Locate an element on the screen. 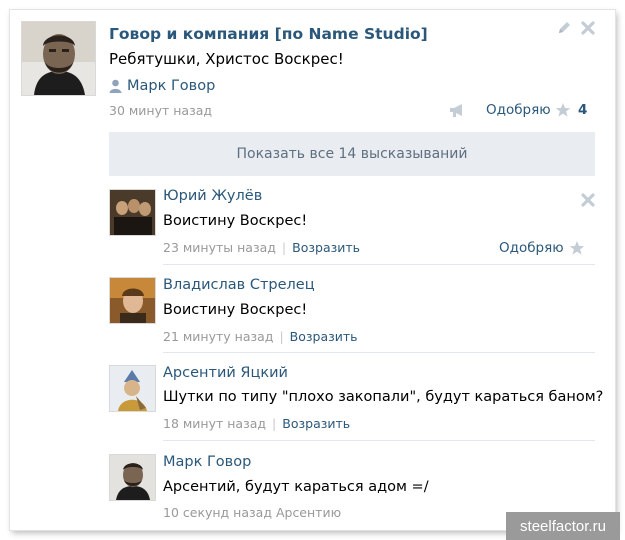 Image resolution: width=625 pixels, height=540 pixels. like-count: 4 is located at coordinates (583, 110).